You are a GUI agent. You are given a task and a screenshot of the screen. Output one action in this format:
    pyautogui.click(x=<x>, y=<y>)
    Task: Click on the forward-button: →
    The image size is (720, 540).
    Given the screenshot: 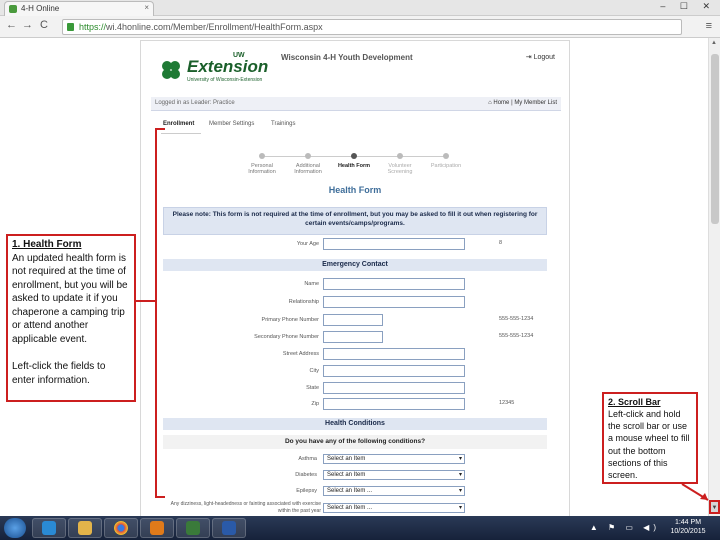 What is the action you would take?
    pyautogui.click(x=27, y=25)
    